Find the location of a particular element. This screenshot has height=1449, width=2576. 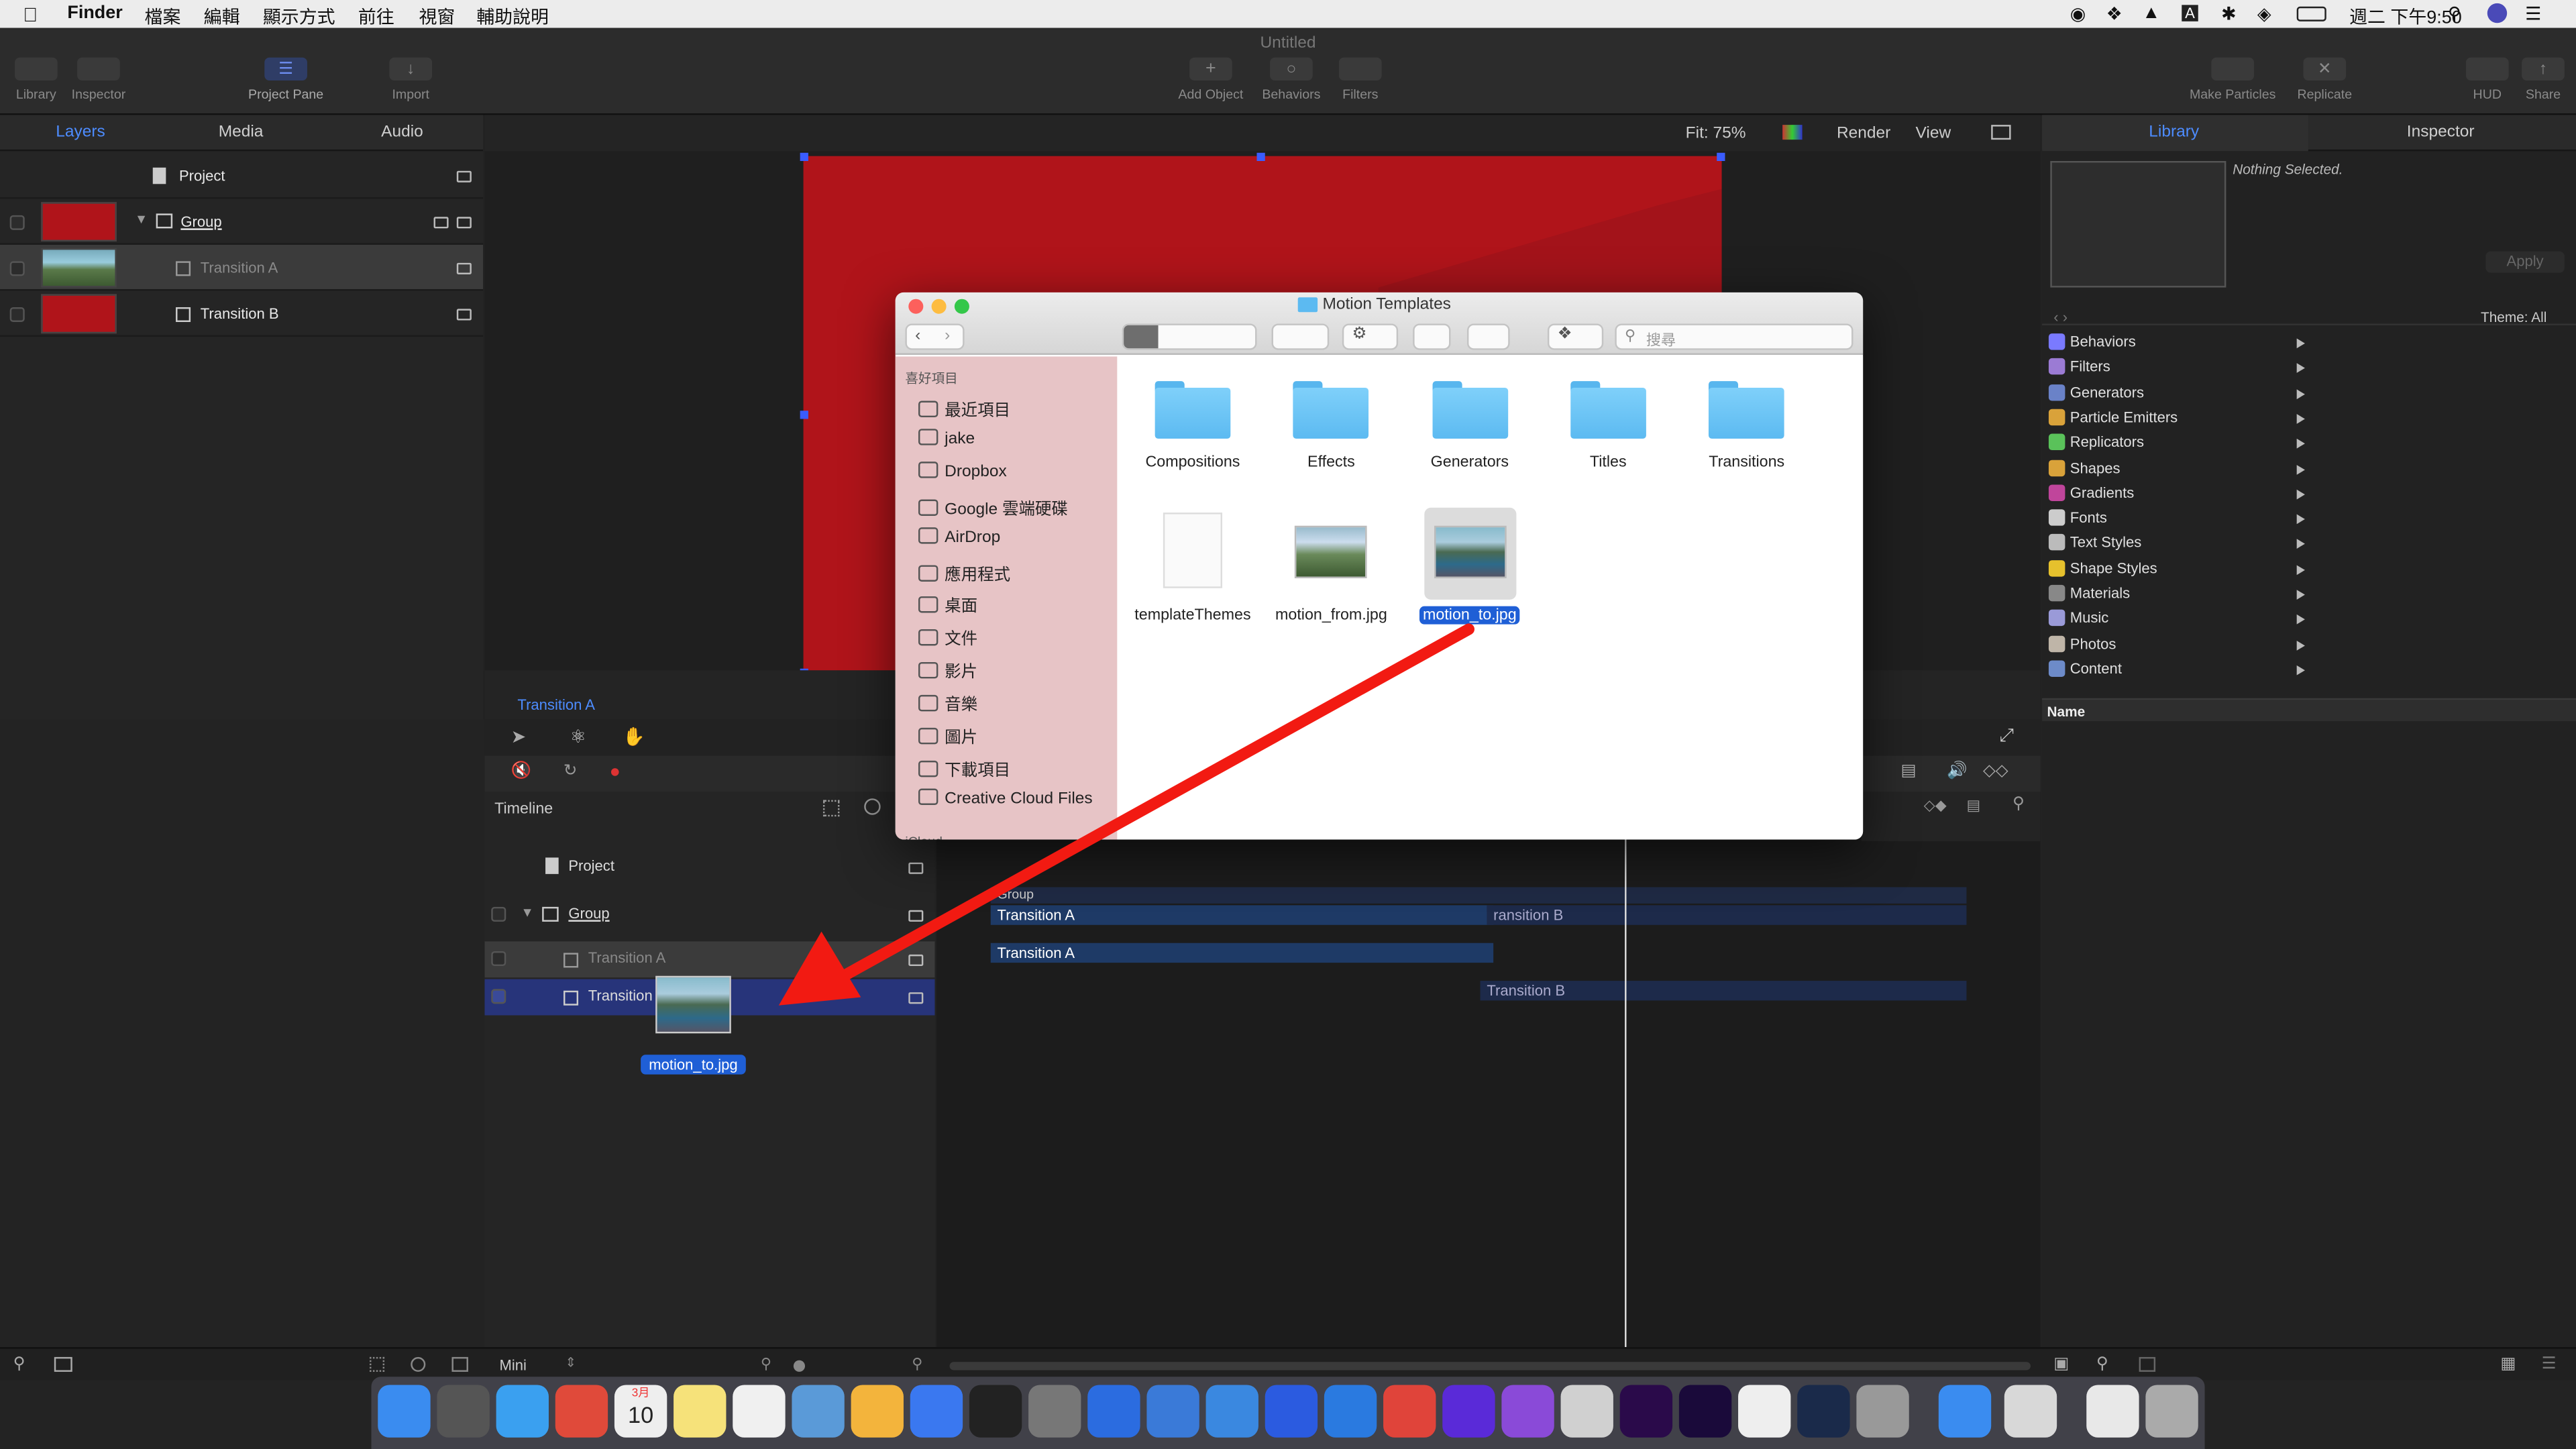

finder-dock-icon is located at coordinates (404, 1411).